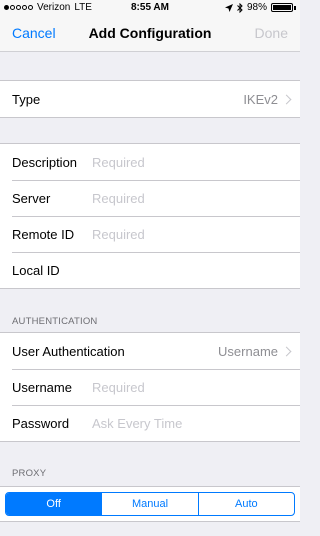 This screenshot has width=320, height=536. Describe the element at coordinates (118, 234) in the screenshot. I see `remote-id-field: Required` at that location.